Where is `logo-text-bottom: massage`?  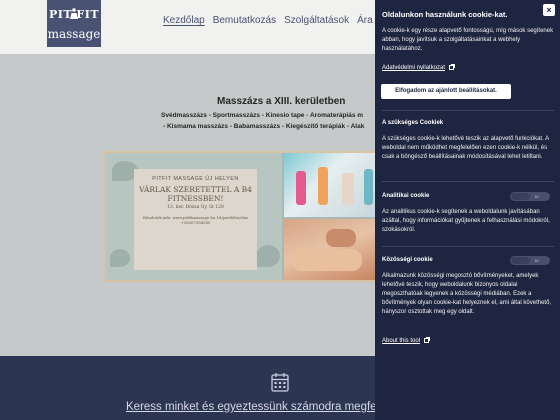 logo-text-bottom: massage is located at coordinates (74, 34).